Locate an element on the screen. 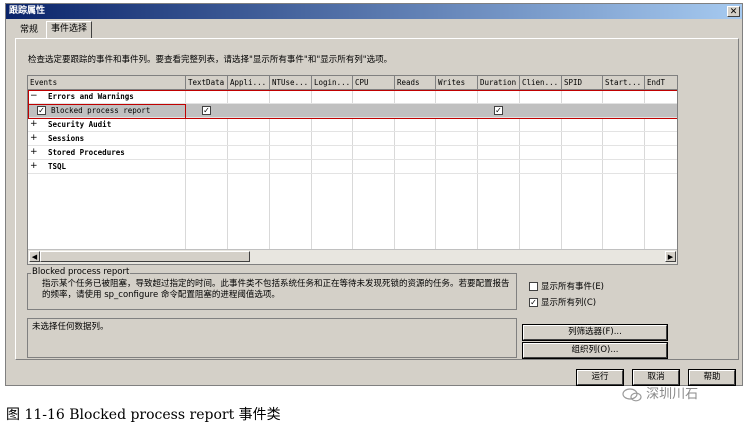 The image size is (748, 428). show-all-events-option: 显示所有事件(E) is located at coordinates (566, 286).